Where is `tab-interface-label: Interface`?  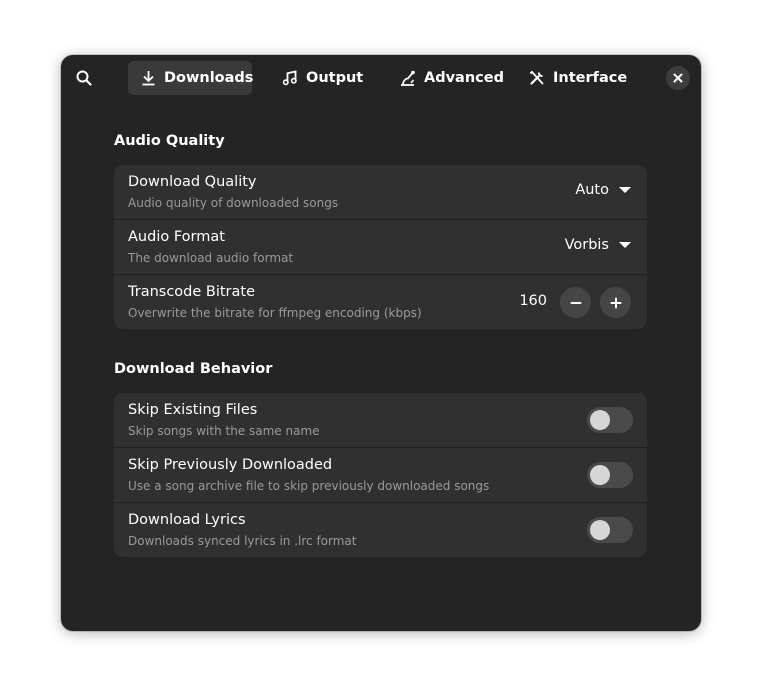
tab-interface-label: Interface is located at coordinates (590, 78).